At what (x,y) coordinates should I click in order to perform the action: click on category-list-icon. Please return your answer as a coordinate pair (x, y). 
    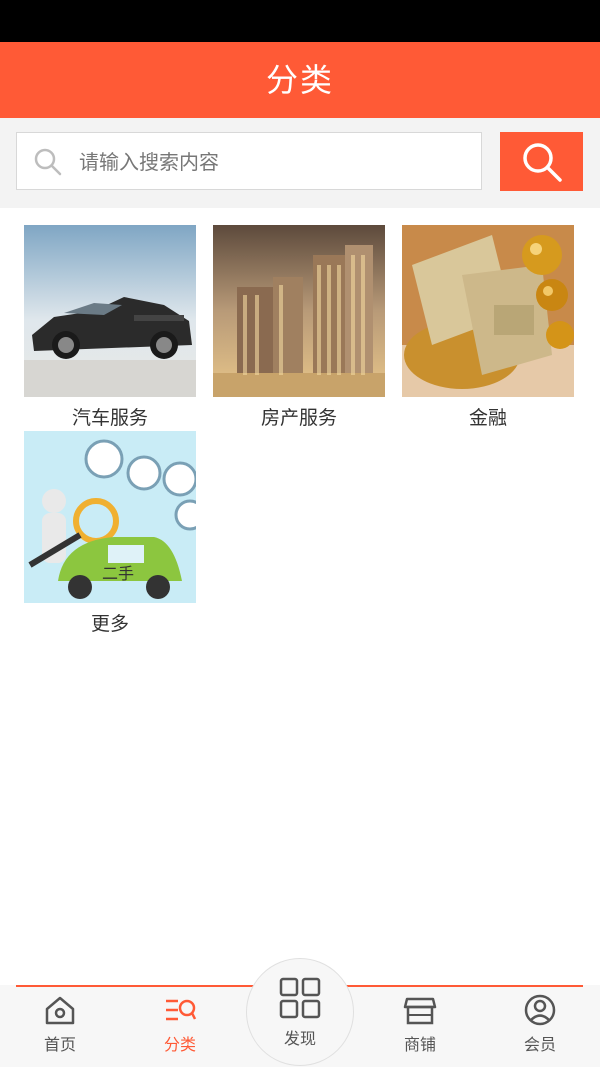
    Looking at the image, I should click on (181, 1010).